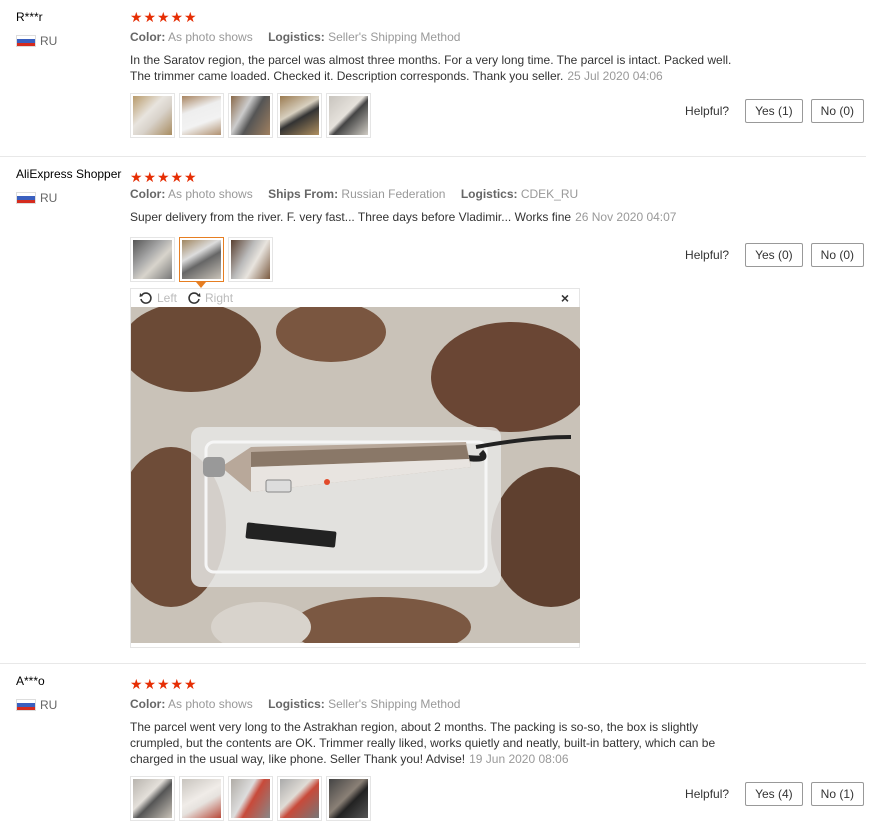 The width and height of the screenshot is (884, 837). I want to click on helpful-votes: Helpful? Yes (4) No (1), so click(774, 794).